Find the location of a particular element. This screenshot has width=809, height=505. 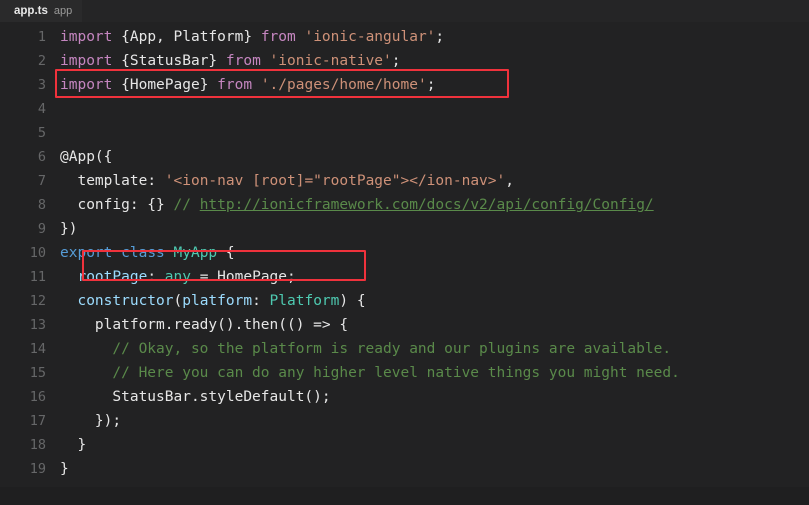

code-token: : {} is located at coordinates (151, 205).